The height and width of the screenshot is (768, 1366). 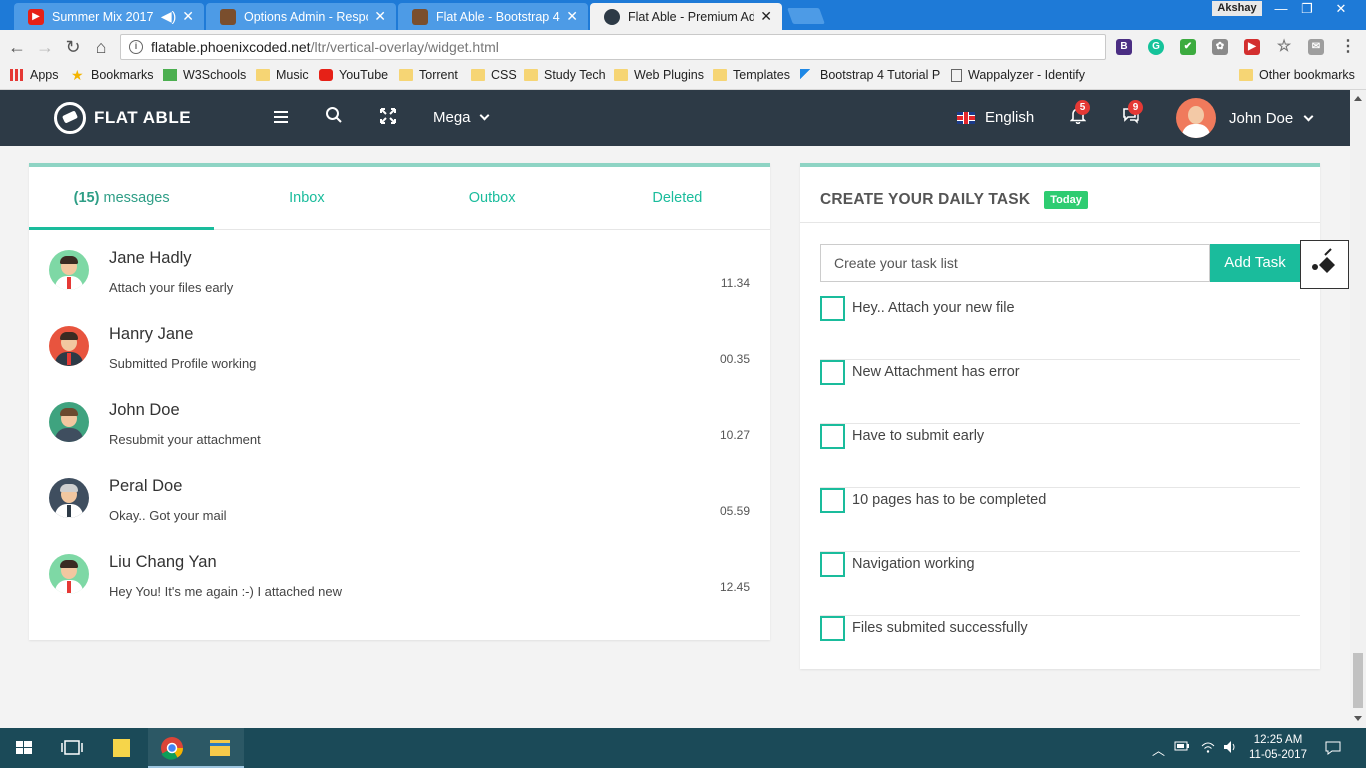 I want to click on bookmark-web-plugins: Web Plugins, so click(x=659, y=75).